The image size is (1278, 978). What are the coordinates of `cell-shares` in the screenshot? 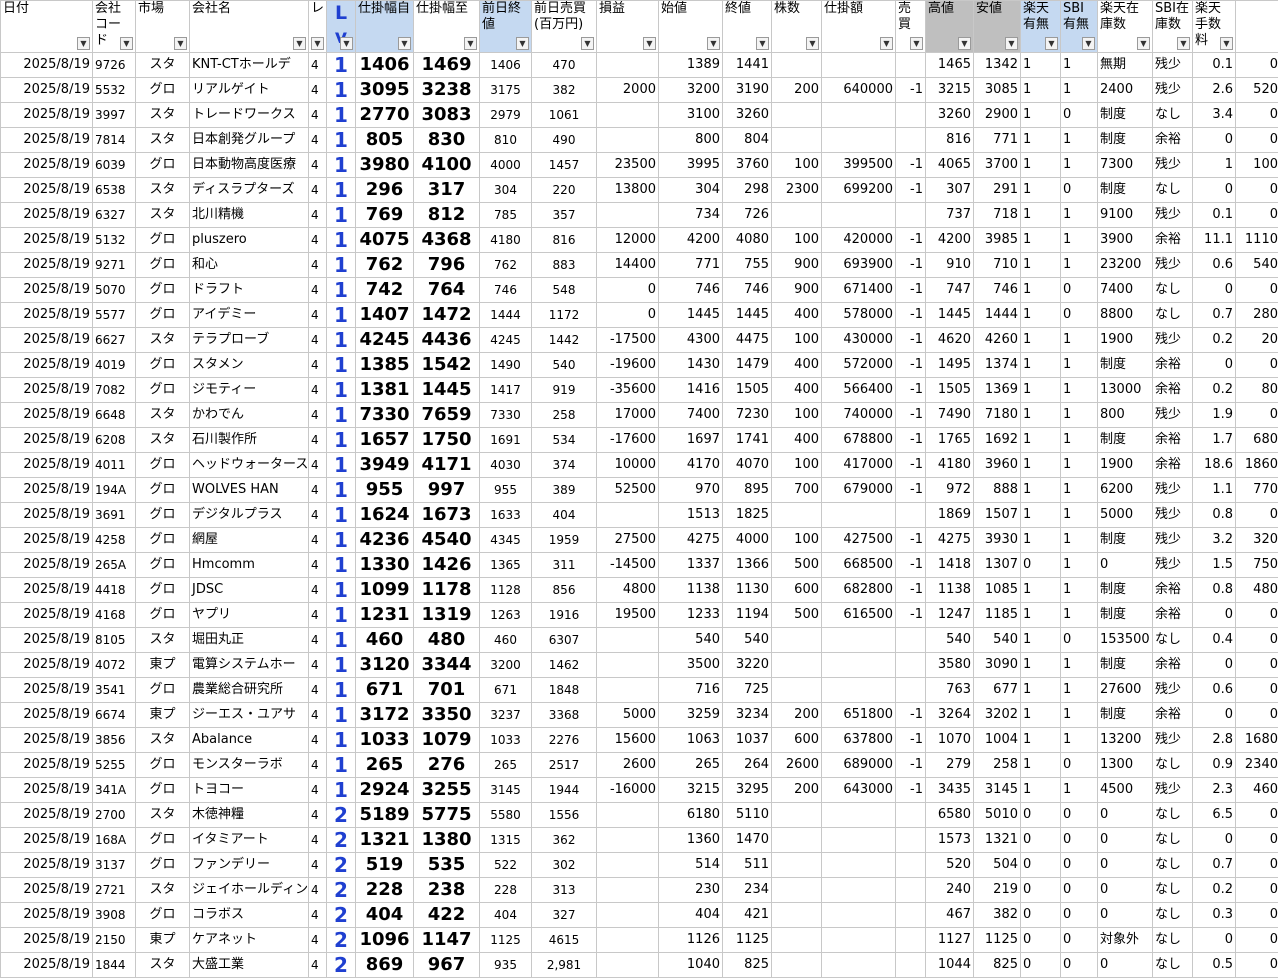 It's located at (796, 865).